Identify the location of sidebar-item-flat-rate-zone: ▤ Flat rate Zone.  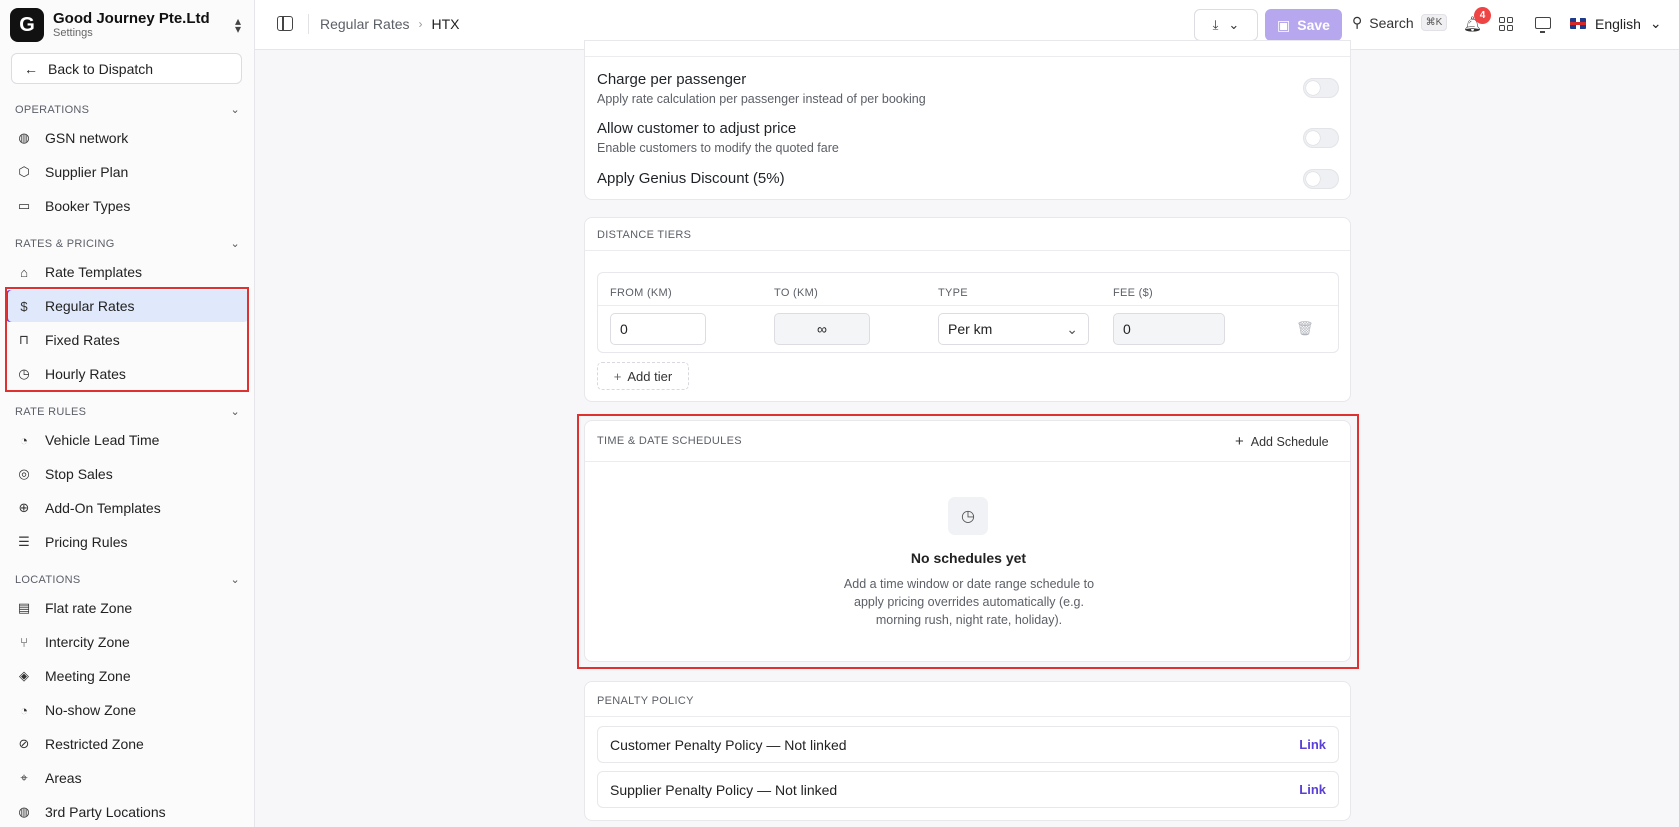
(127, 608).